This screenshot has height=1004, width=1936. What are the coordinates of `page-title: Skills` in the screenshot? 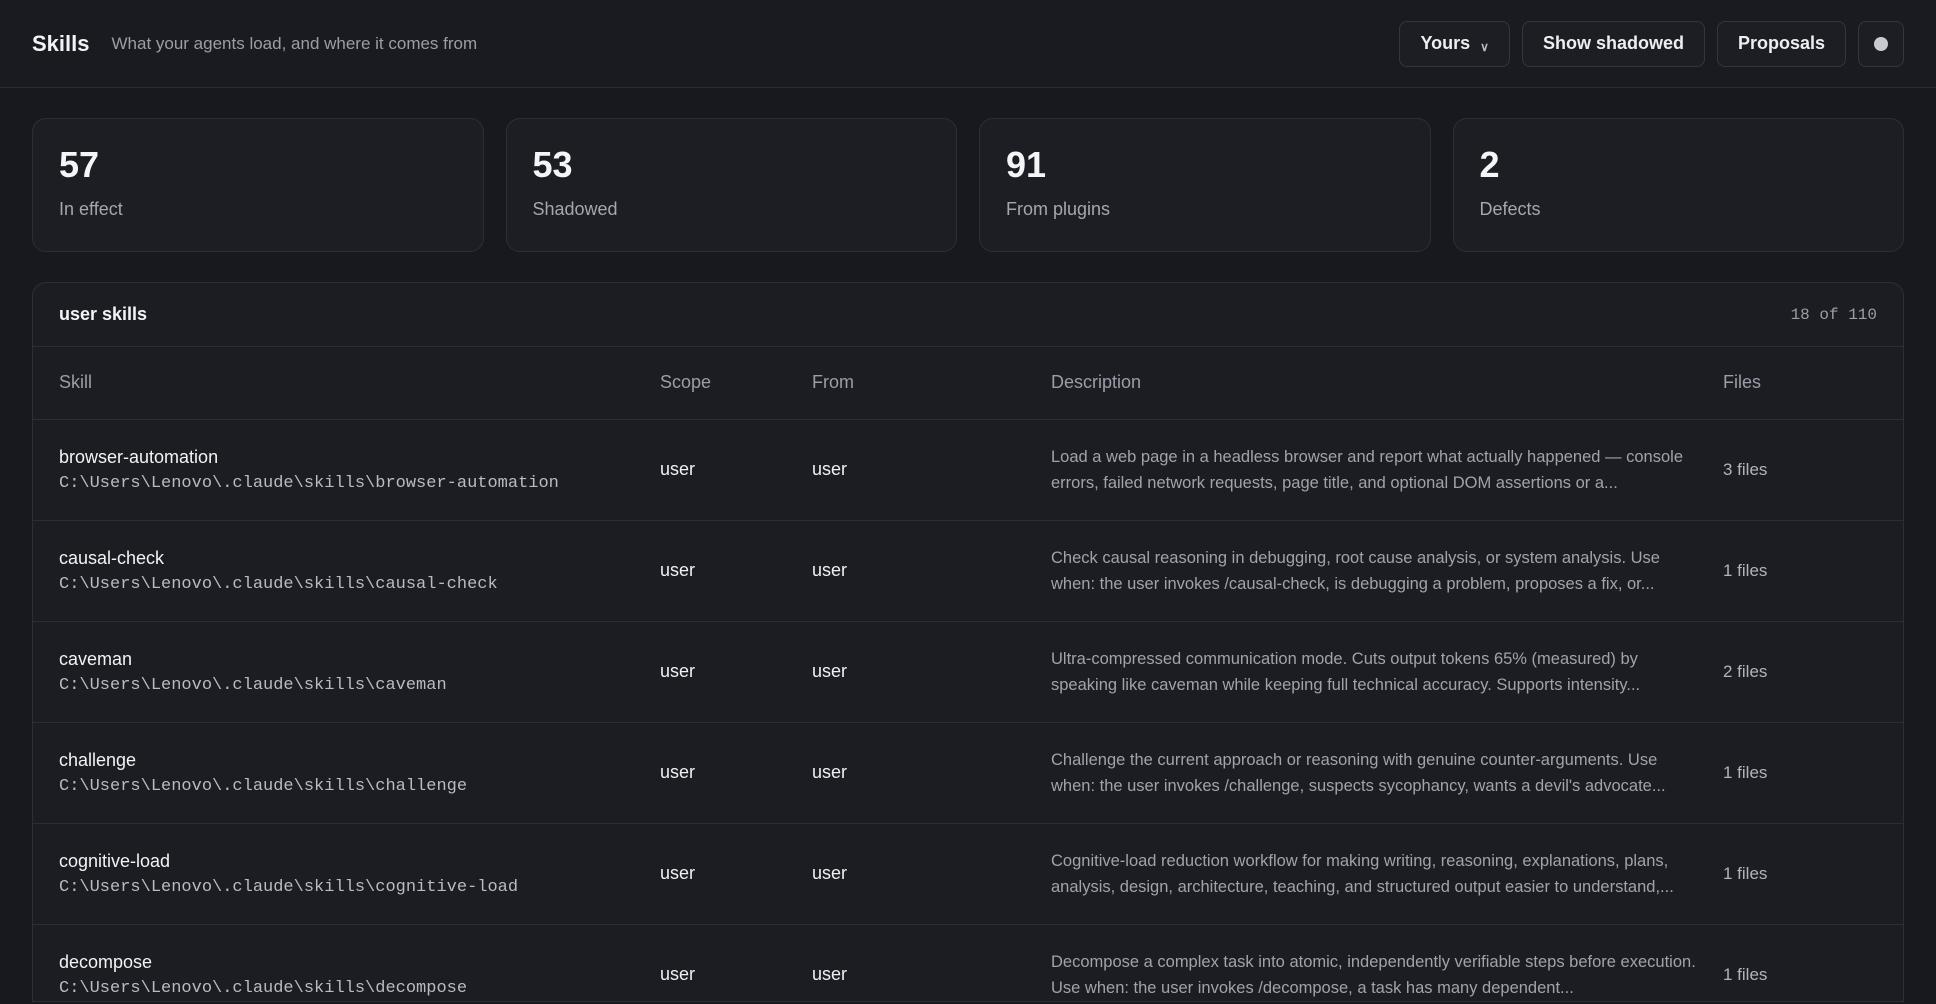 It's located at (61, 43).